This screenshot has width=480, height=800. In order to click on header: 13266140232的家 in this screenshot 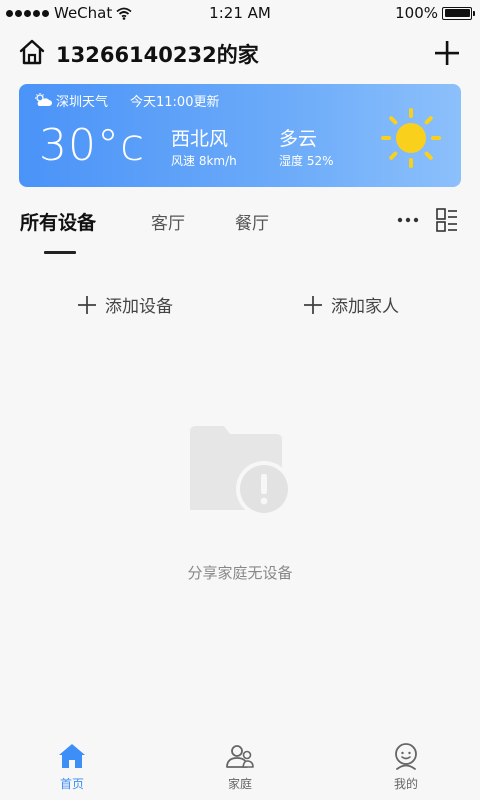, I will do `click(240, 54)`.